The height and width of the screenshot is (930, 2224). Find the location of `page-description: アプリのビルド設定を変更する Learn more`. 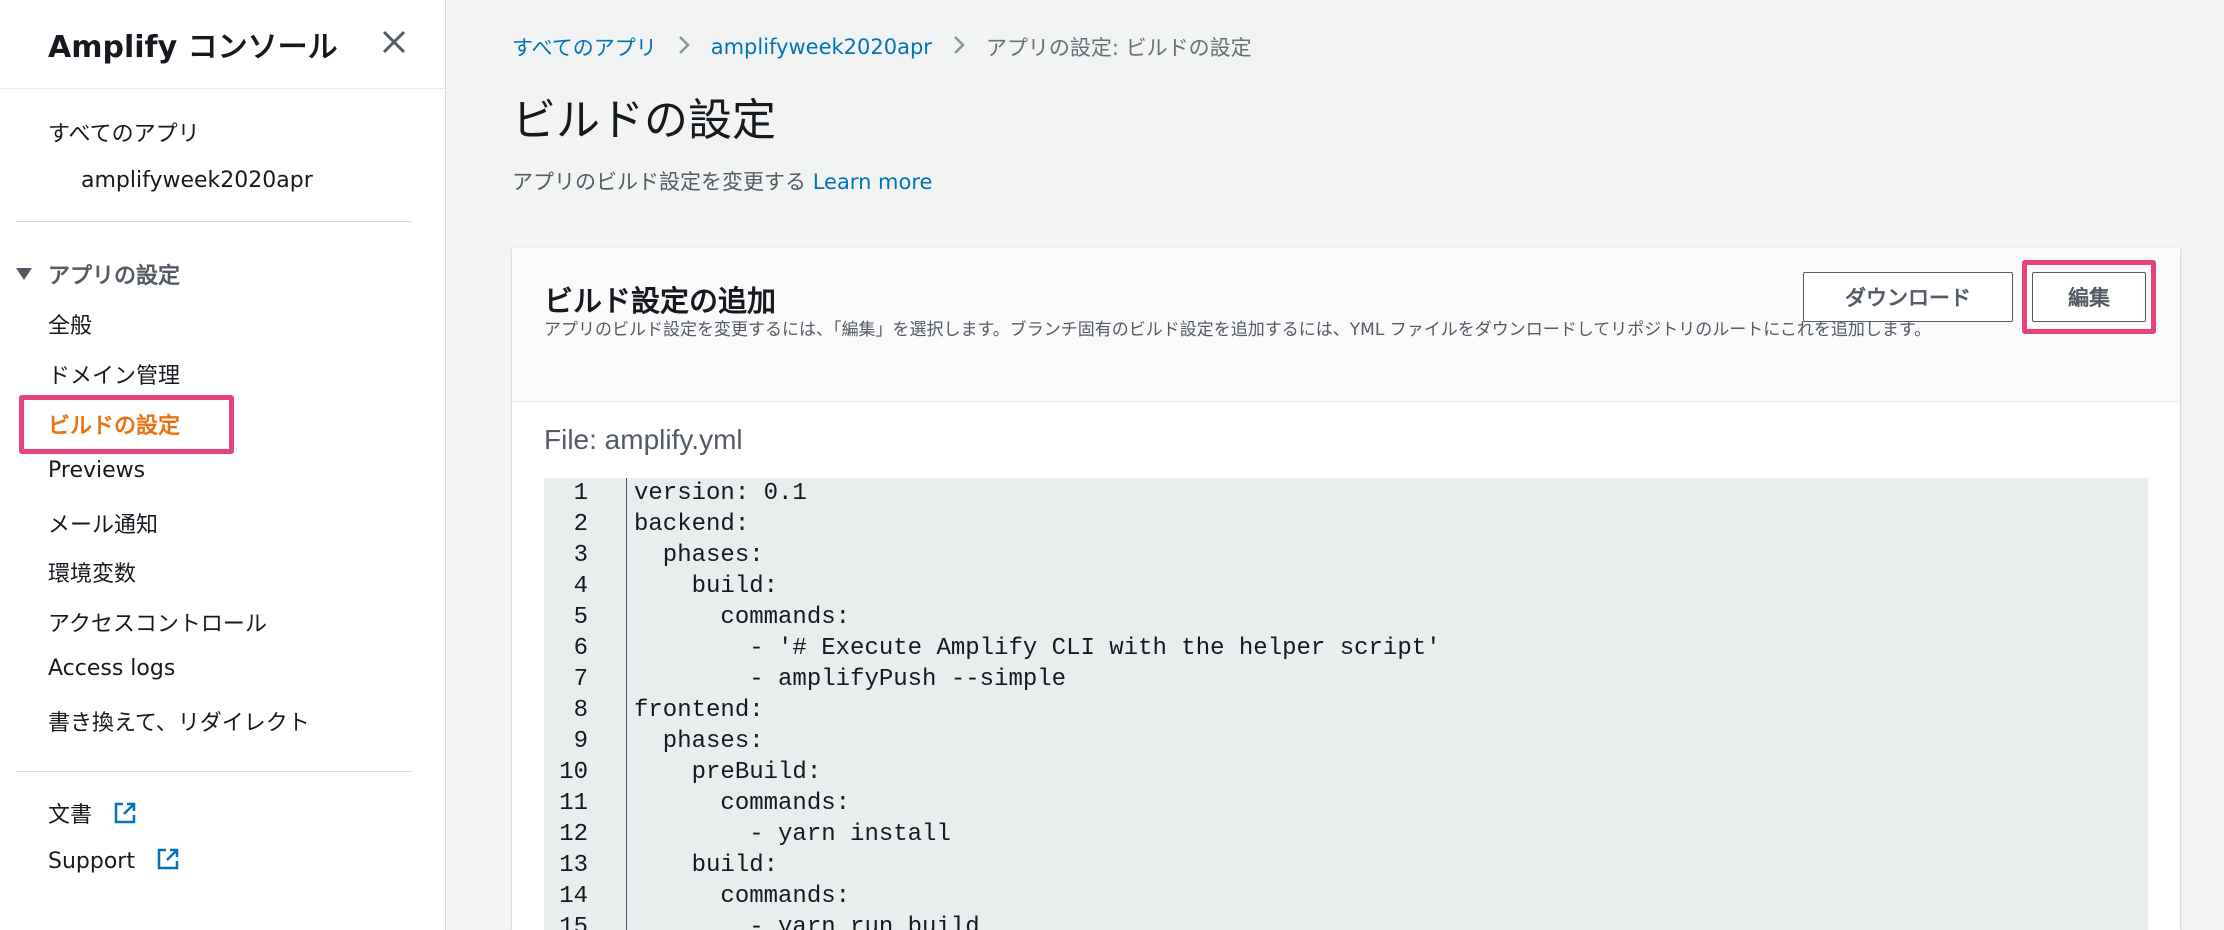

page-description: アプリのビルド設定を変更する Learn more is located at coordinates (722, 181).